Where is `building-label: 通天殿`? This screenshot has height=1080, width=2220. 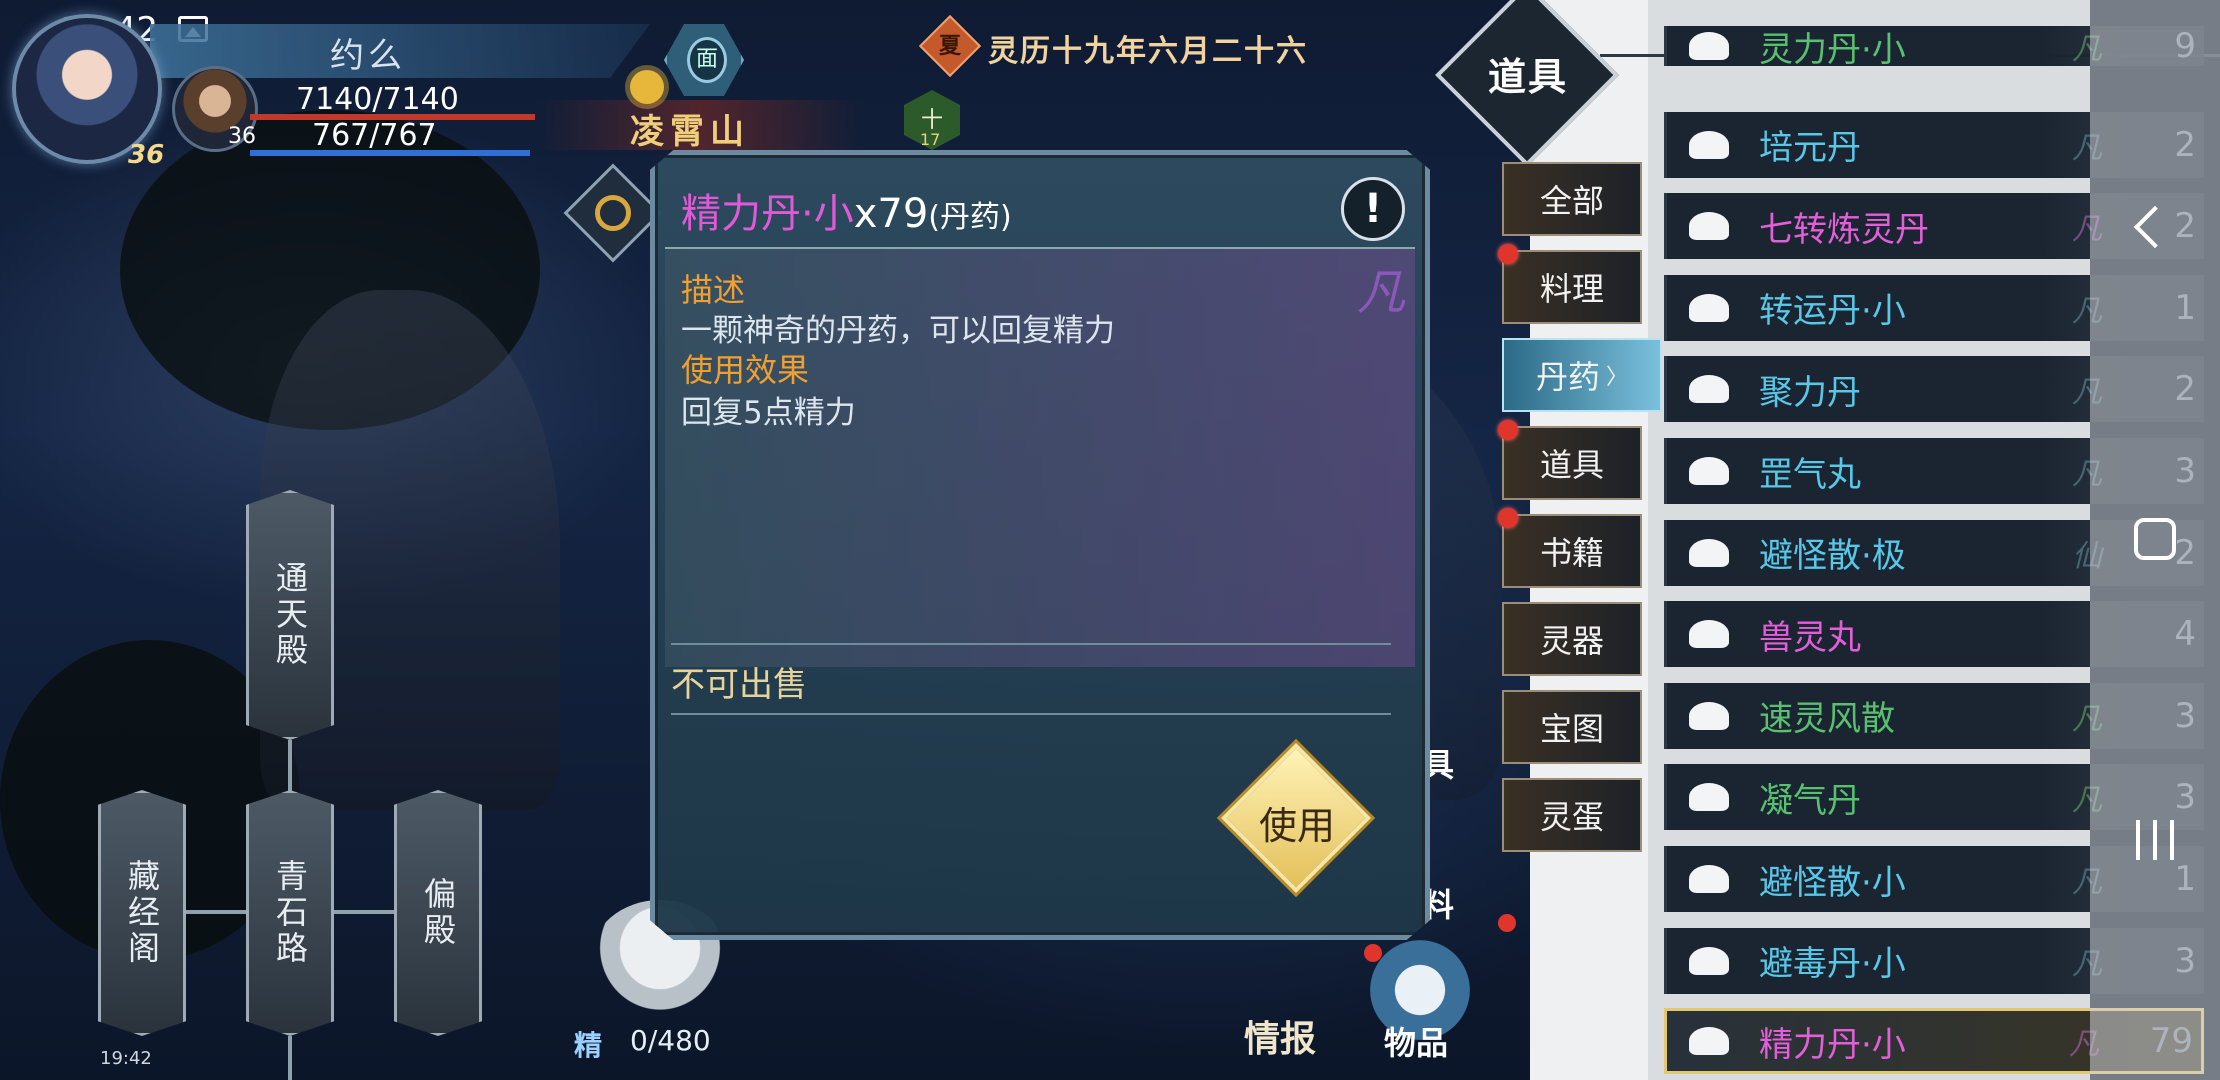 building-label: 通天殿 is located at coordinates (290, 615).